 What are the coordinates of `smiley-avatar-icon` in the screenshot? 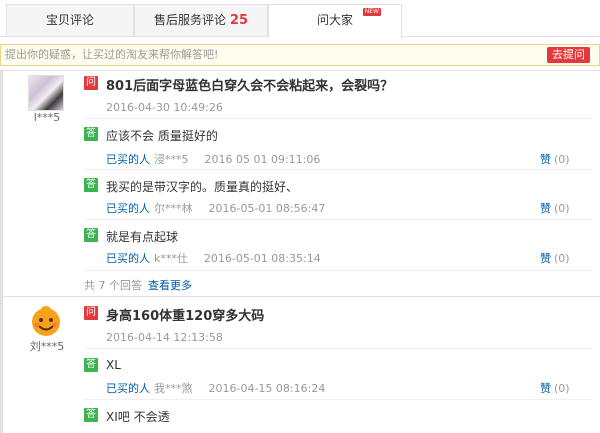 It's located at (46, 321).